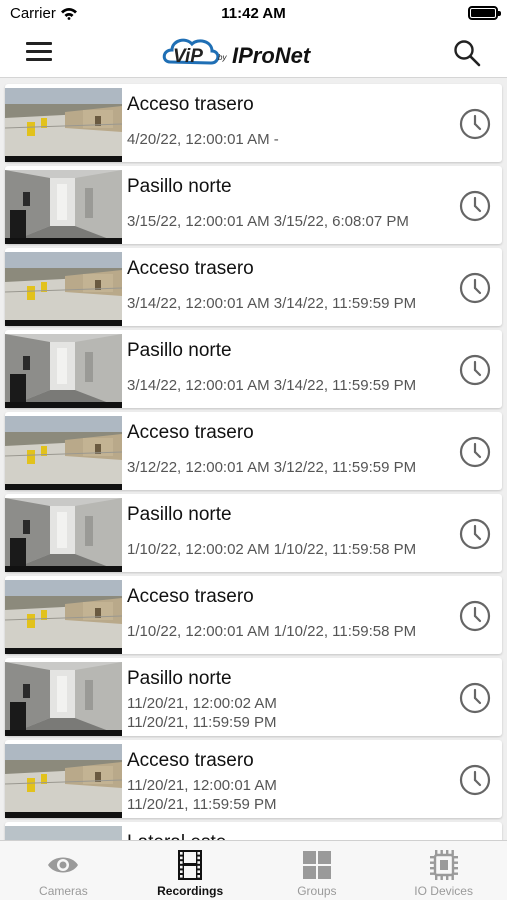 The image size is (507, 900). What do you see at coordinates (484, 13) in the screenshot?
I see `battery-icon` at bounding box center [484, 13].